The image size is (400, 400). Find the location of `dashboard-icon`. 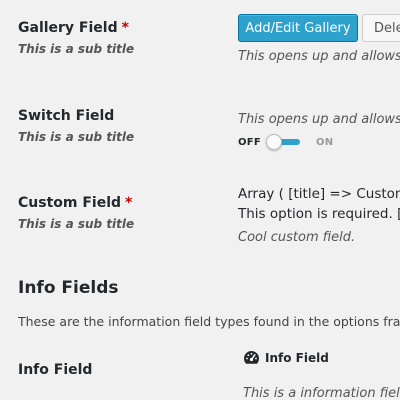

dashboard-icon is located at coordinates (251, 357).